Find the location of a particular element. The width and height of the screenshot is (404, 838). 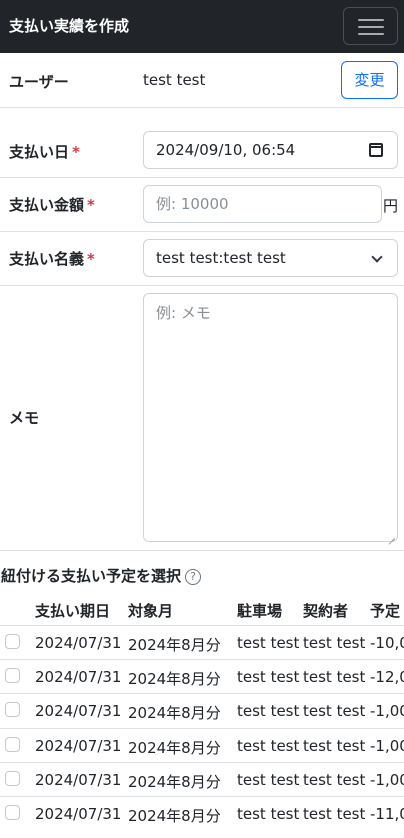

amount-placeholder: 例: 10000 is located at coordinates (192, 204).